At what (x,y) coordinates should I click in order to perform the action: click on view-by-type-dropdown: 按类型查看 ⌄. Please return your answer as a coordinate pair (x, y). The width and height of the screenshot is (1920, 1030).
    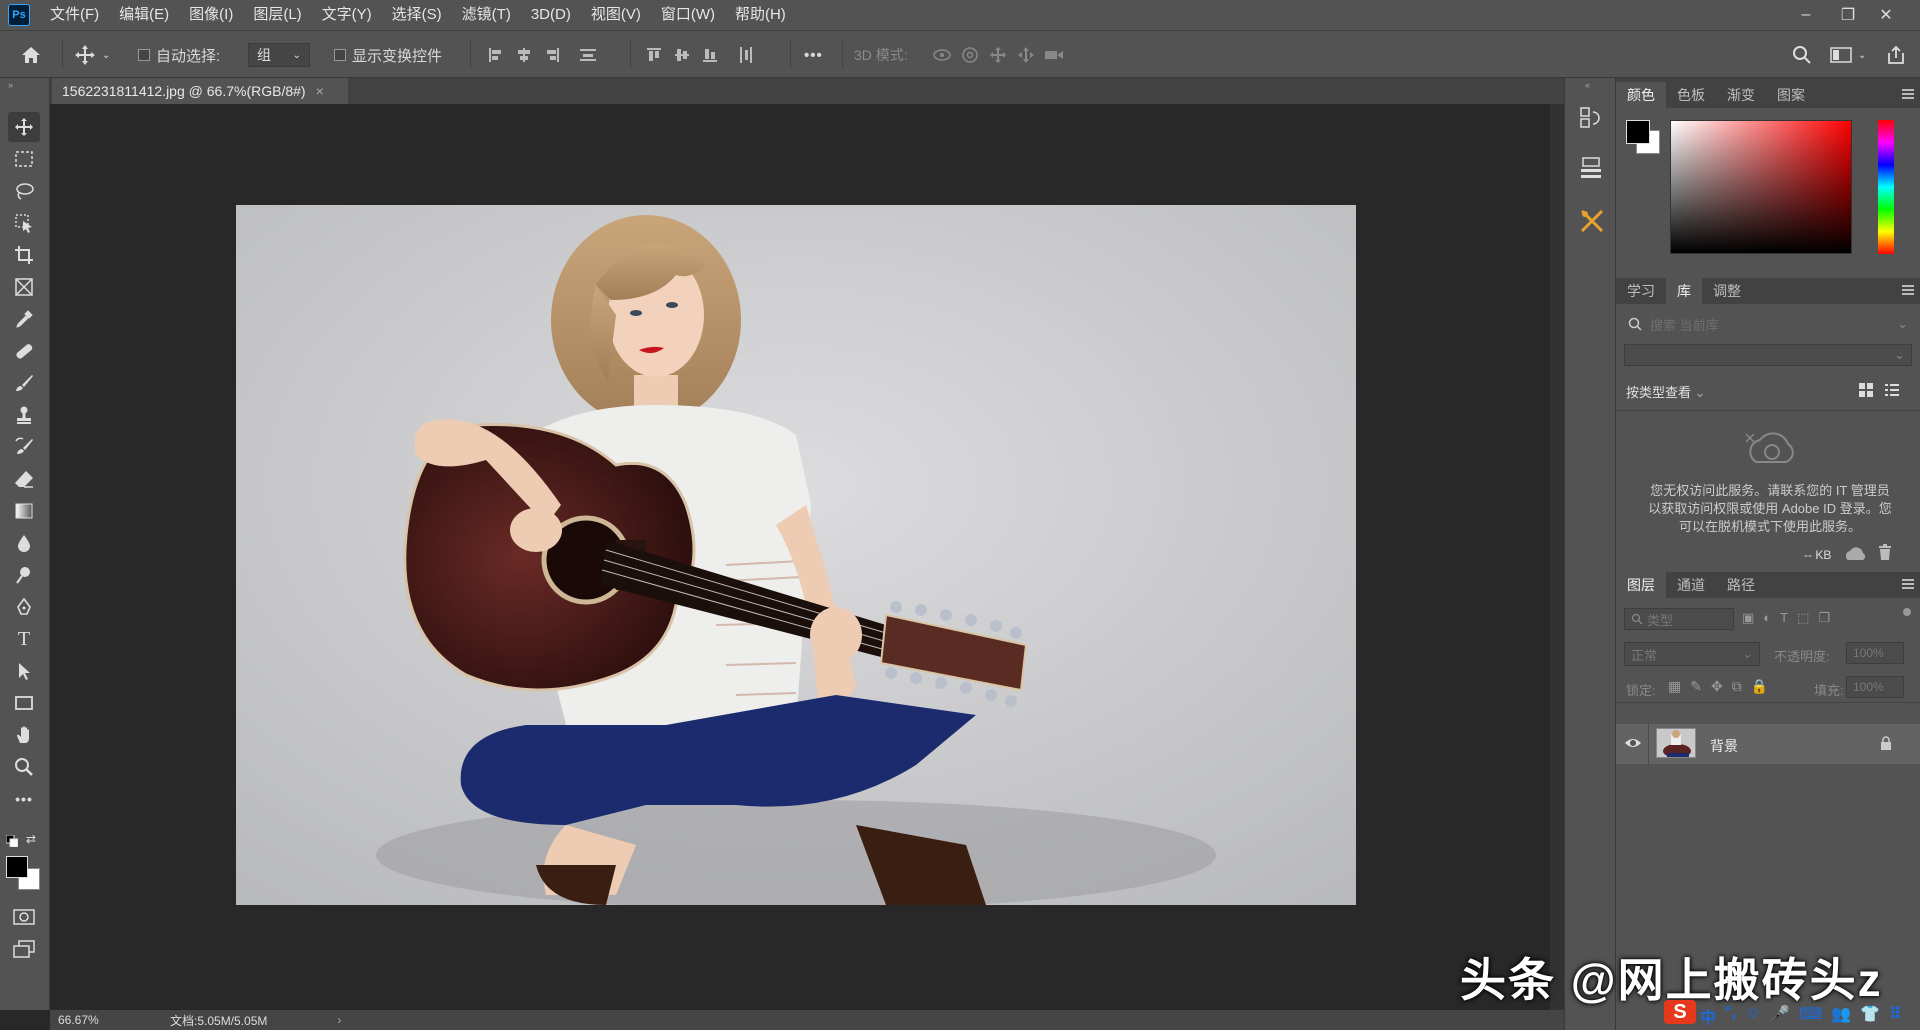
    Looking at the image, I should click on (1666, 391).